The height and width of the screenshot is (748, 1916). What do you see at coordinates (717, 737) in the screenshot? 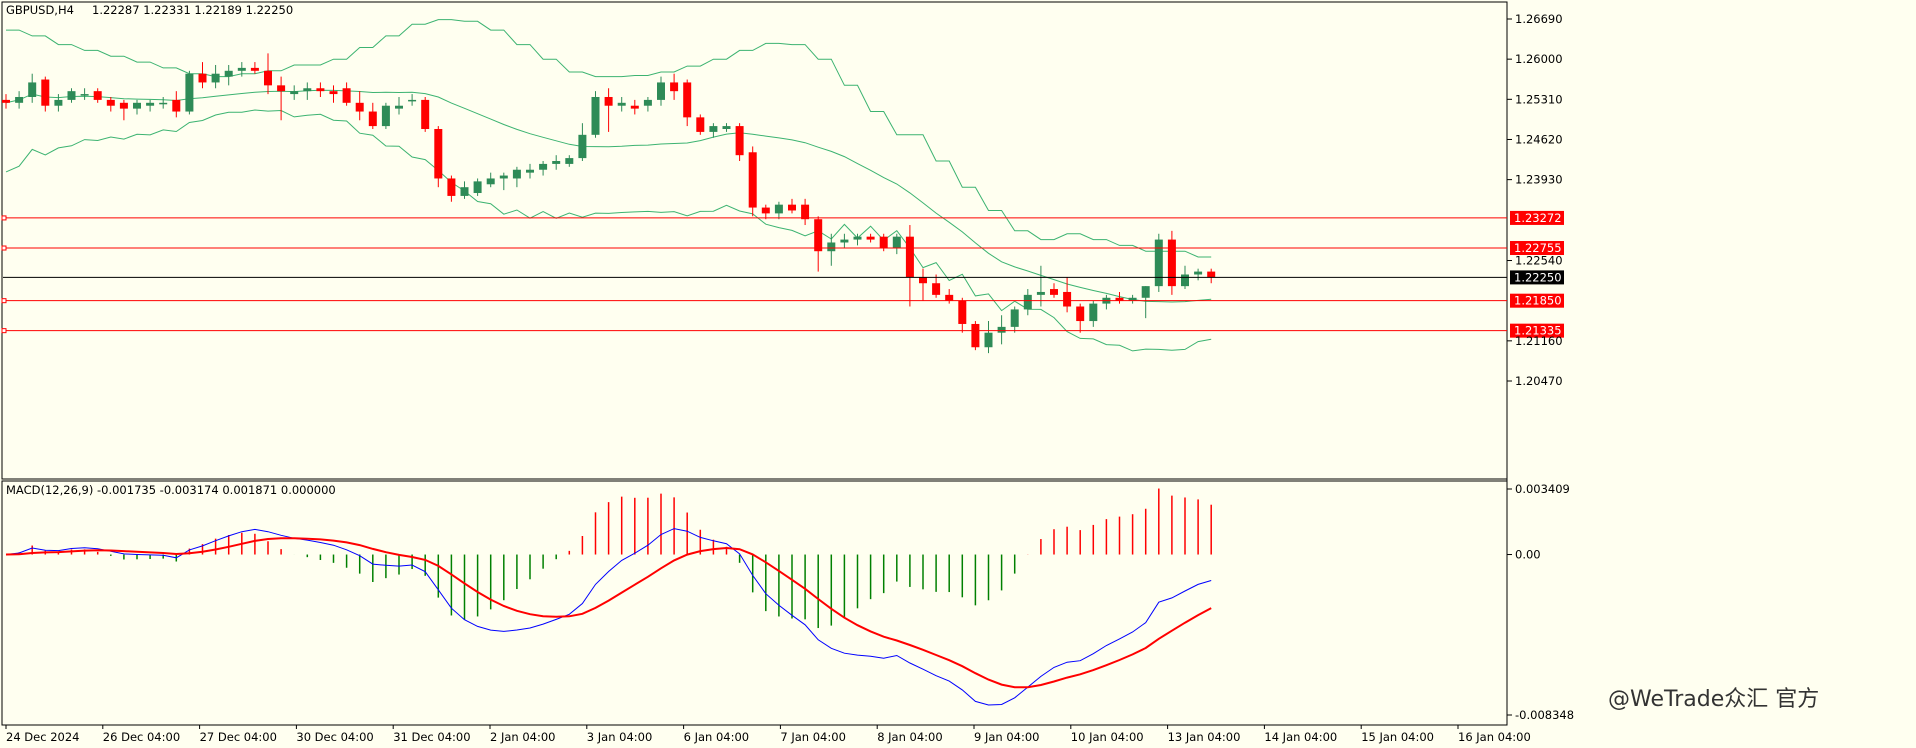
I see `time-tick-label: 6 Jan 04:00` at bounding box center [717, 737].